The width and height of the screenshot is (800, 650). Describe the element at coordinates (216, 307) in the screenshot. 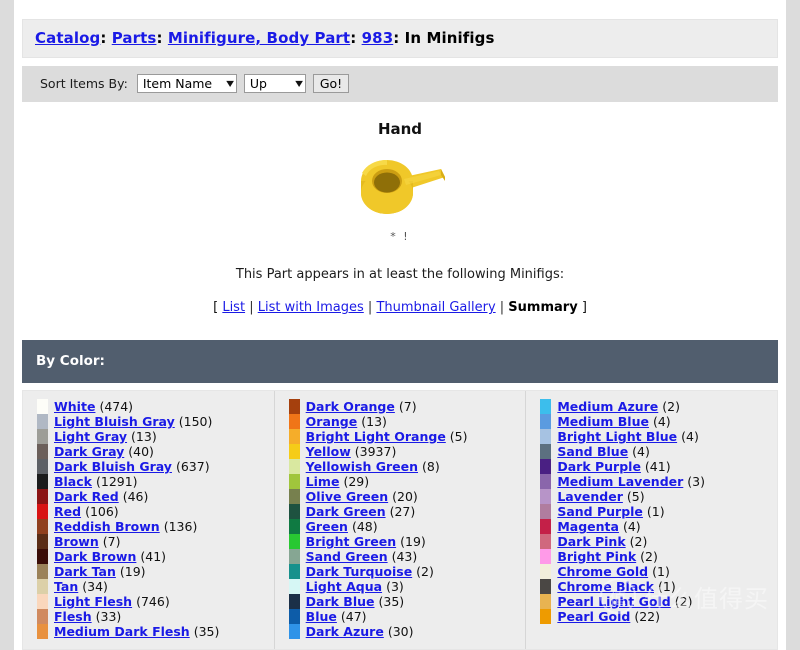

I see `bracket-open: [` at that location.